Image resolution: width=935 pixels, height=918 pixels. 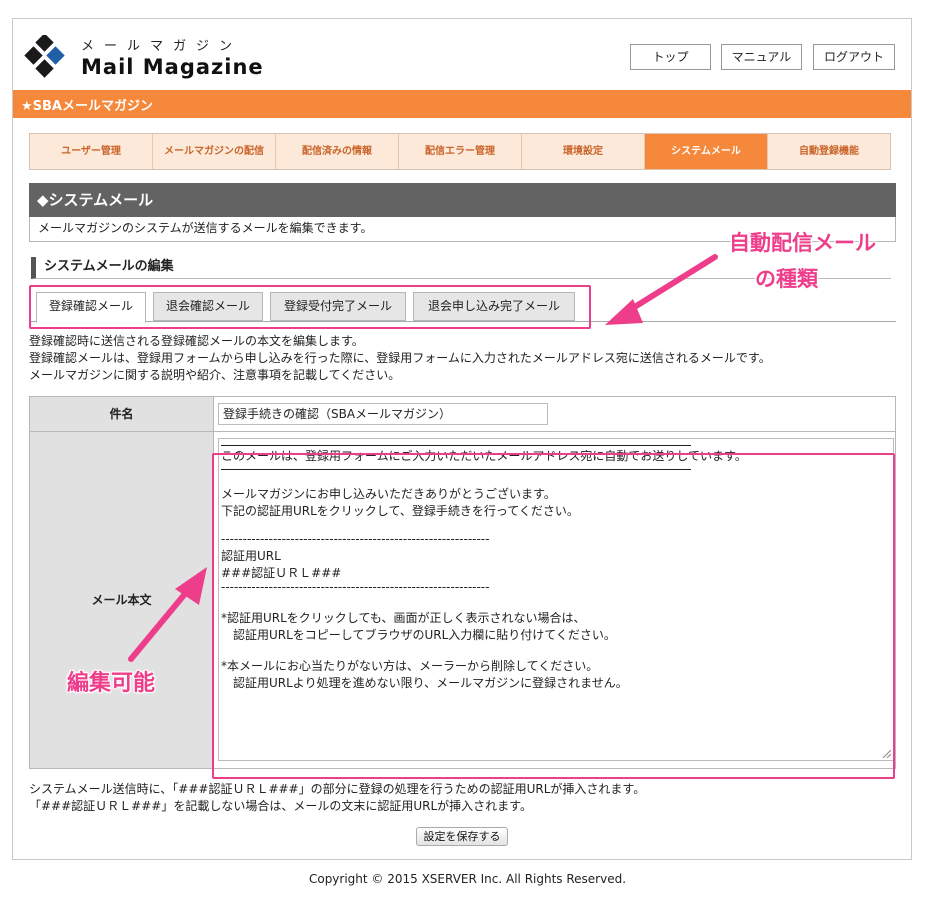 I want to click on site-title: ★SBAメールマガジン, so click(x=87, y=106).